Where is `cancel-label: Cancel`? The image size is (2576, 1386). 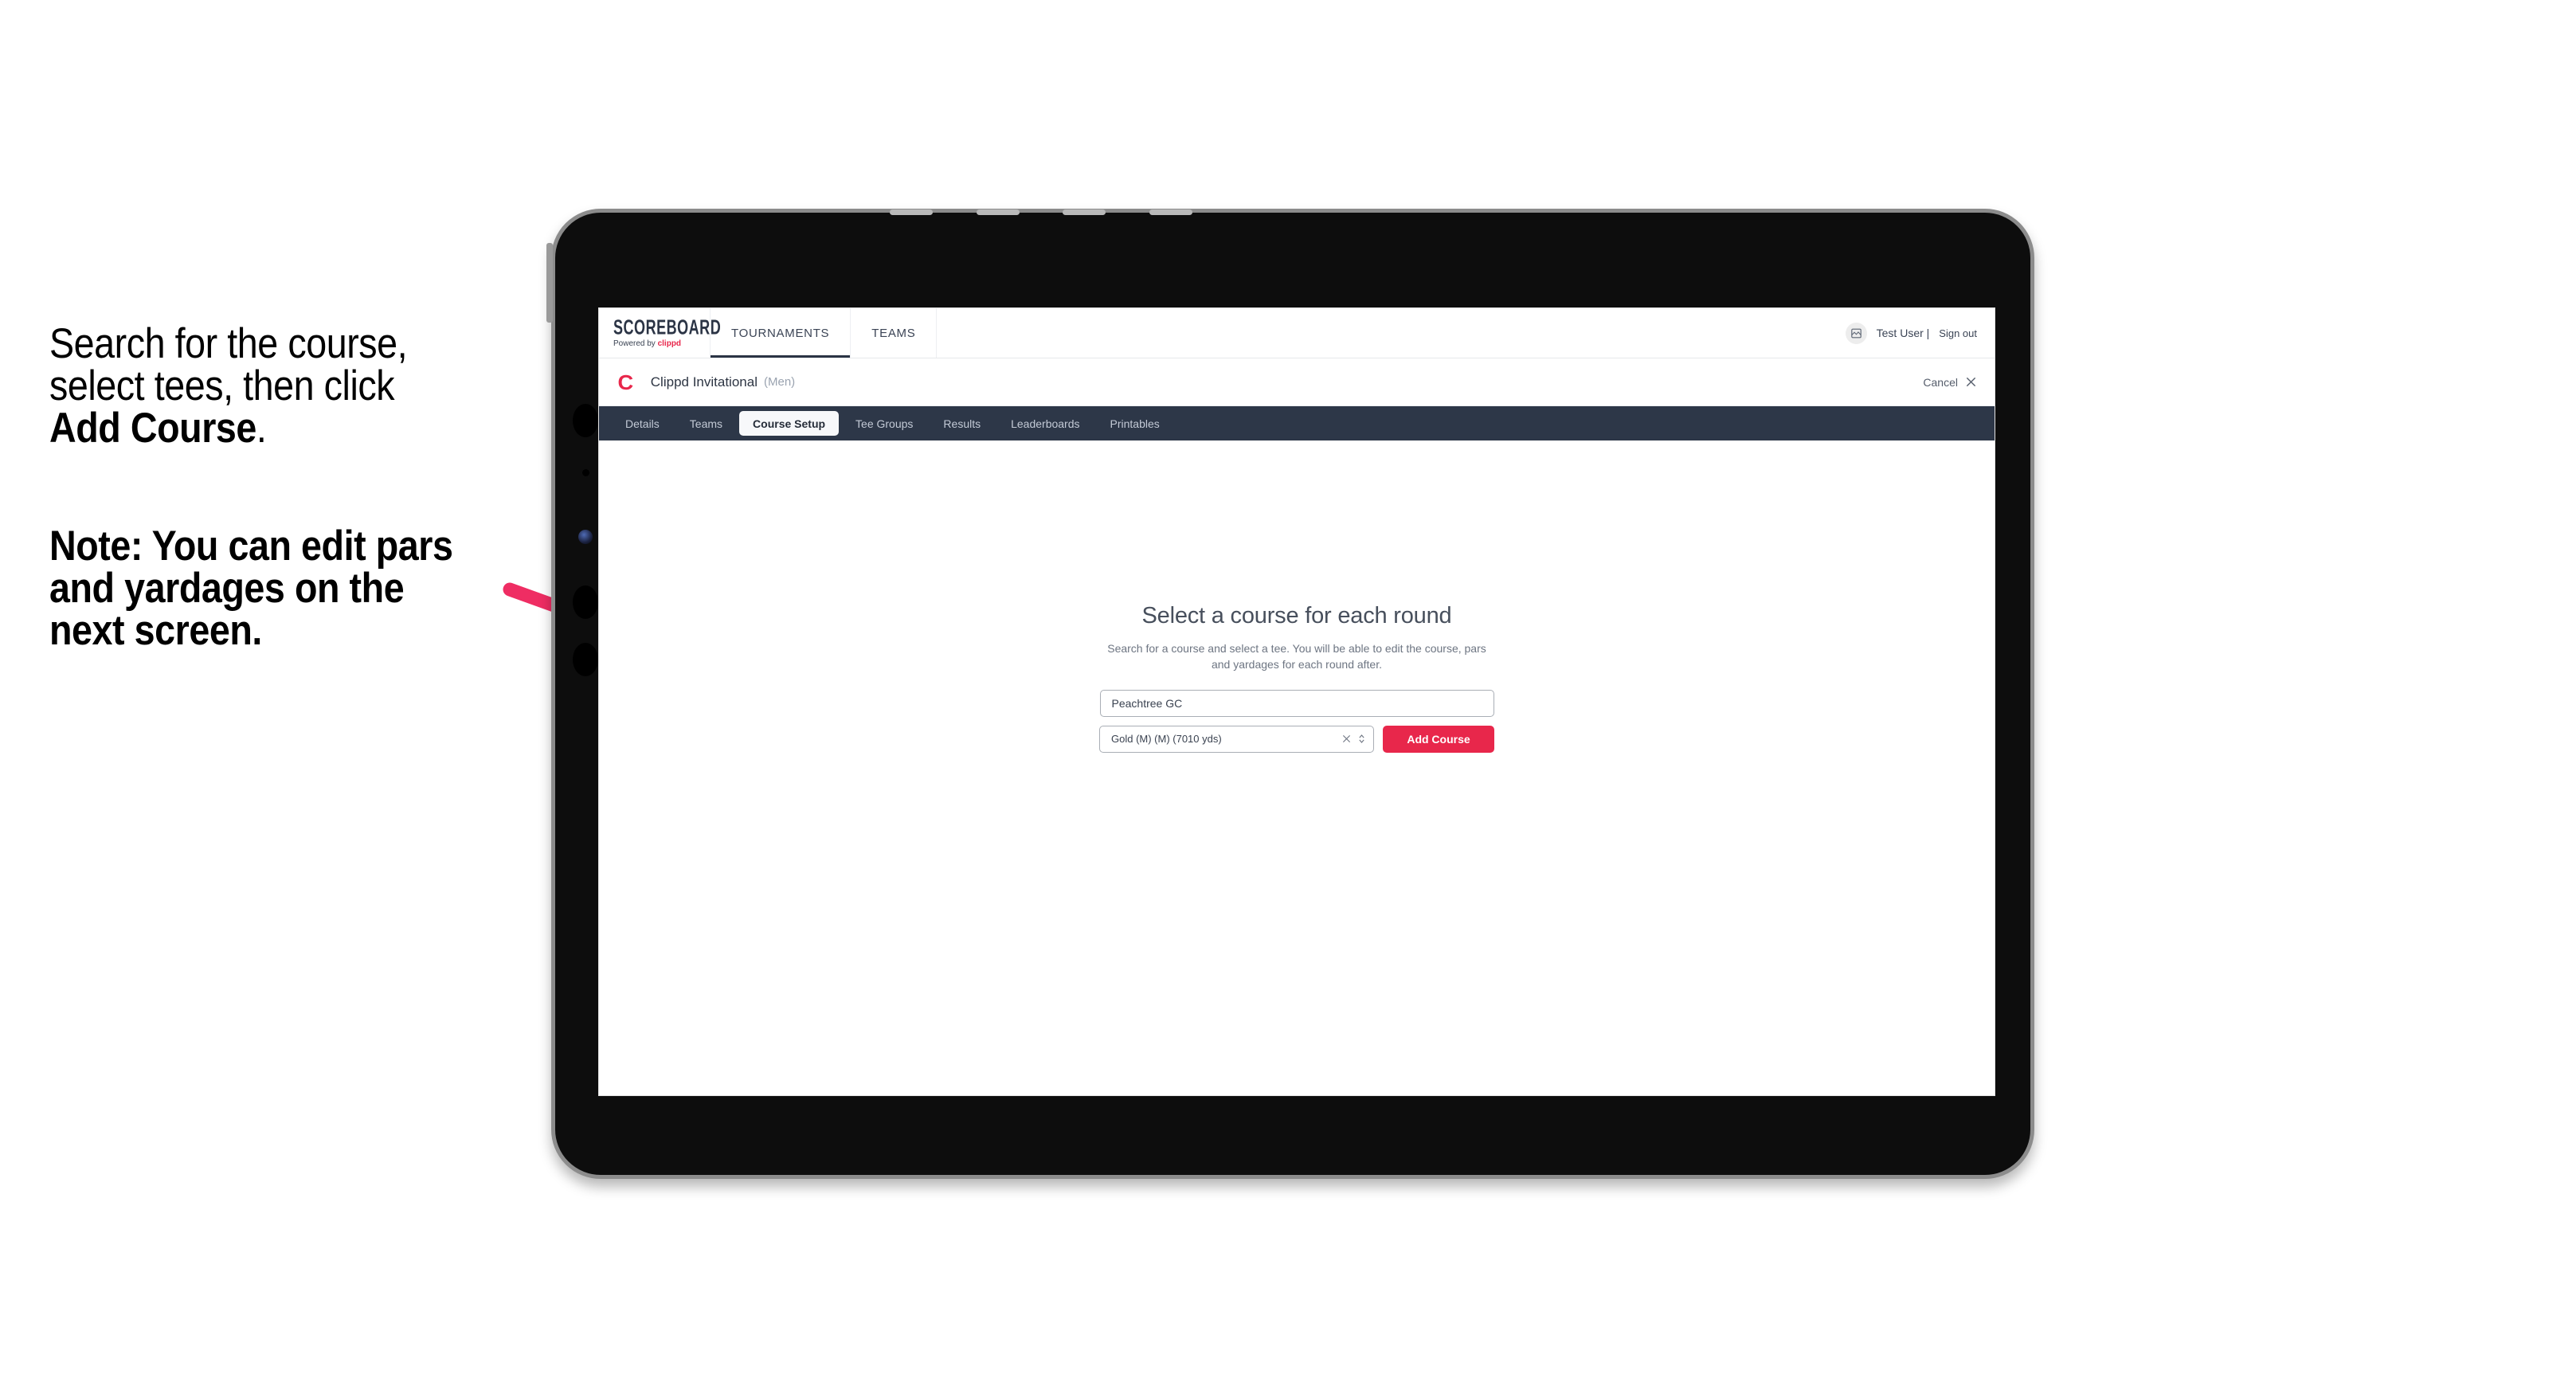 cancel-label: Cancel is located at coordinates (1940, 382).